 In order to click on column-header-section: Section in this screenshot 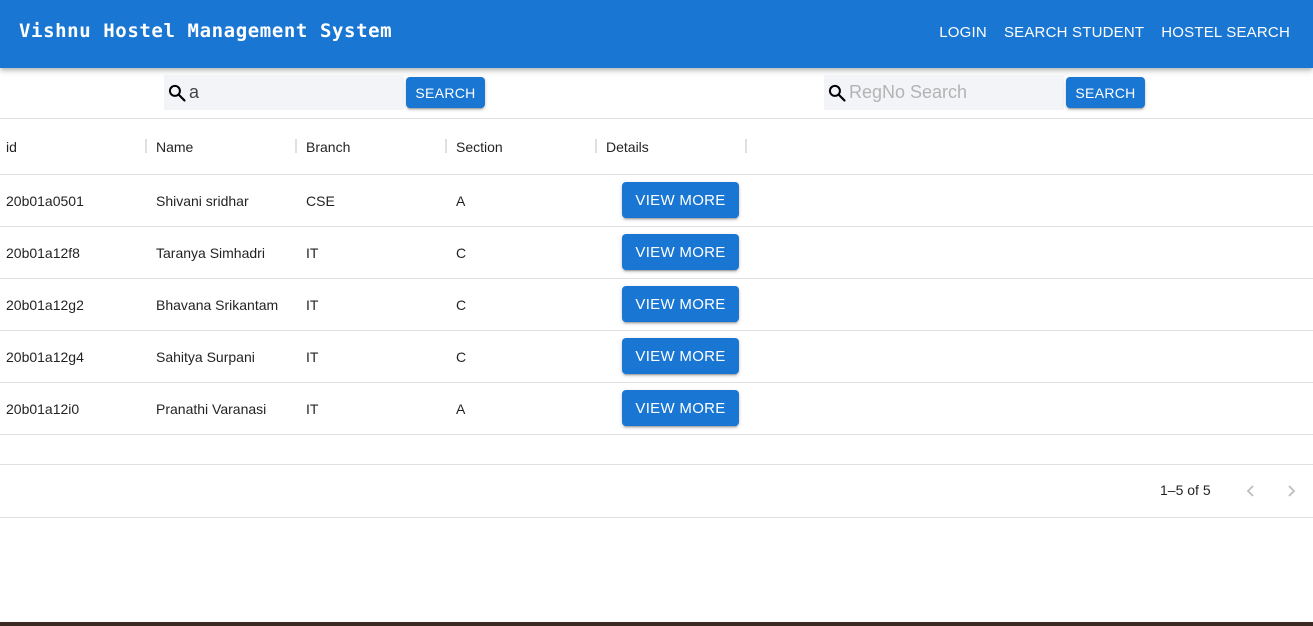, I will do `click(479, 146)`.